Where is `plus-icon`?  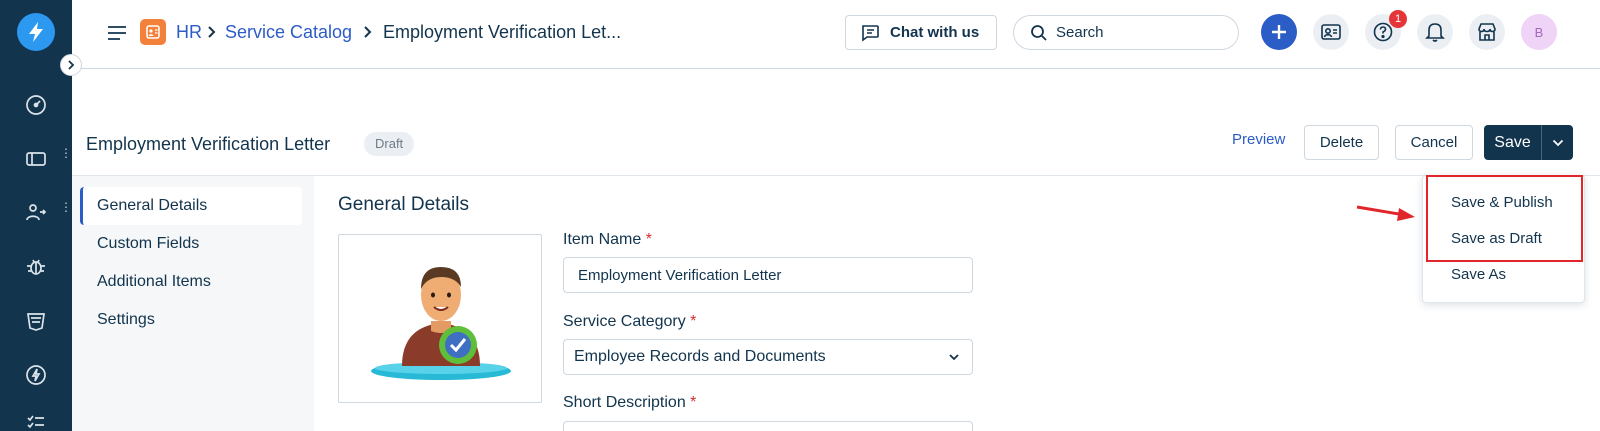 plus-icon is located at coordinates (1279, 32).